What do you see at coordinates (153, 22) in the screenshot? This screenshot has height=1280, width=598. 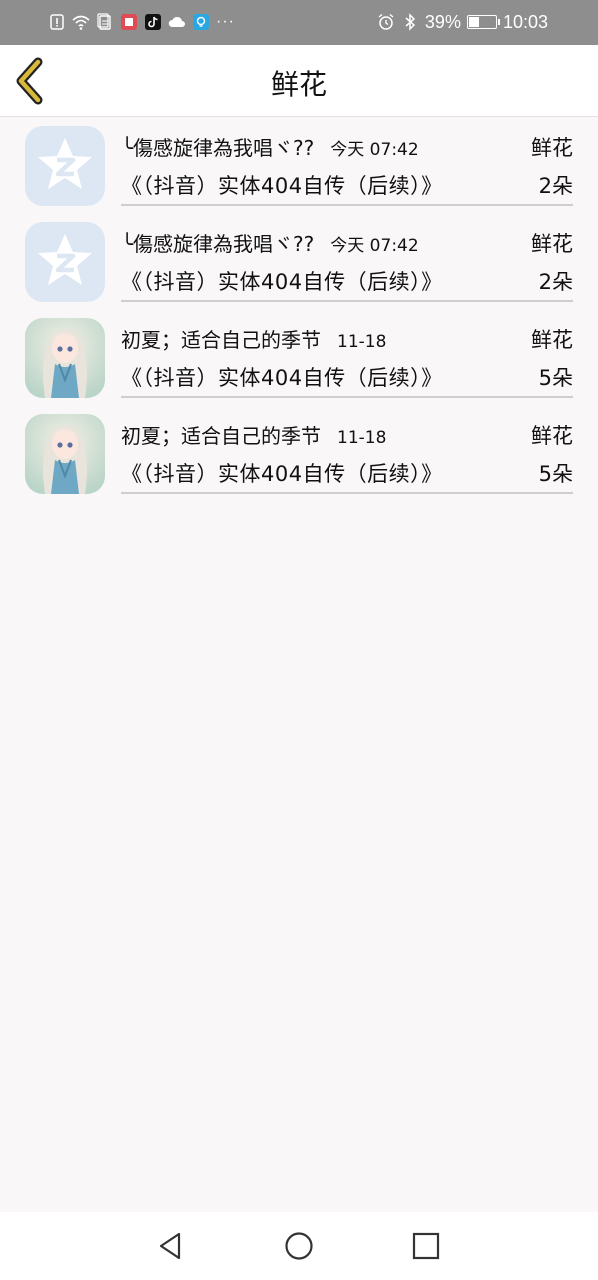 I see `tiktok-icon` at bounding box center [153, 22].